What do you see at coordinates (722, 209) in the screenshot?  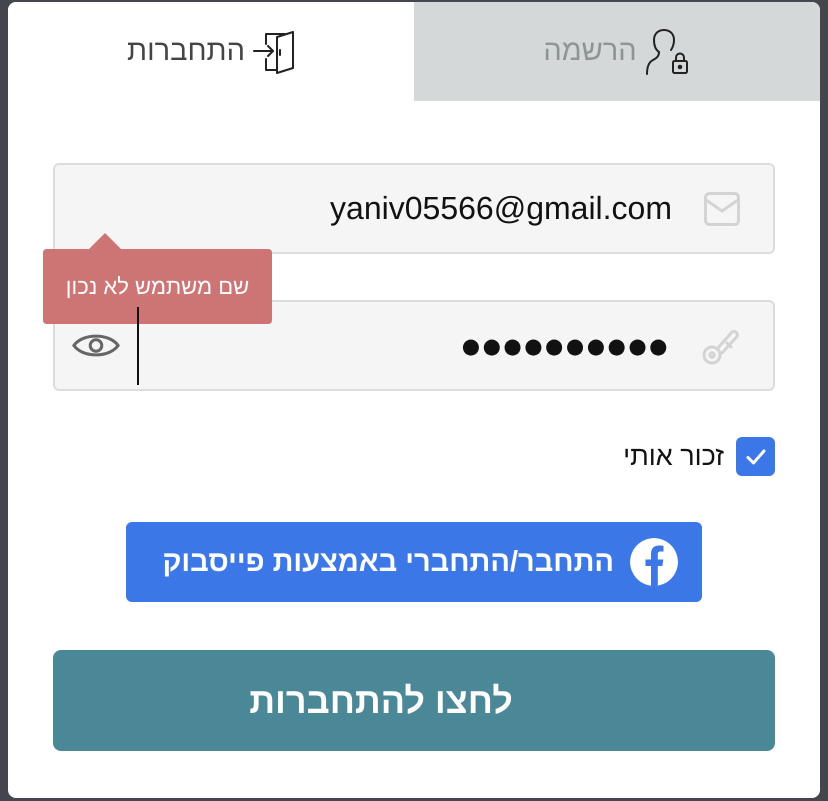 I see `envelope-icon` at bounding box center [722, 209].